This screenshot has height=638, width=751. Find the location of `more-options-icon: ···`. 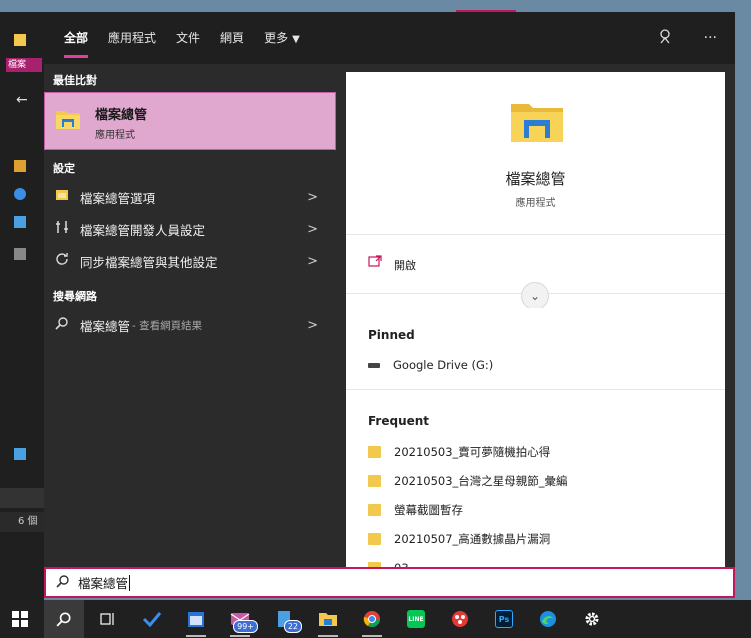

more-options-icon: ··· is located at coordinates (710, 38).